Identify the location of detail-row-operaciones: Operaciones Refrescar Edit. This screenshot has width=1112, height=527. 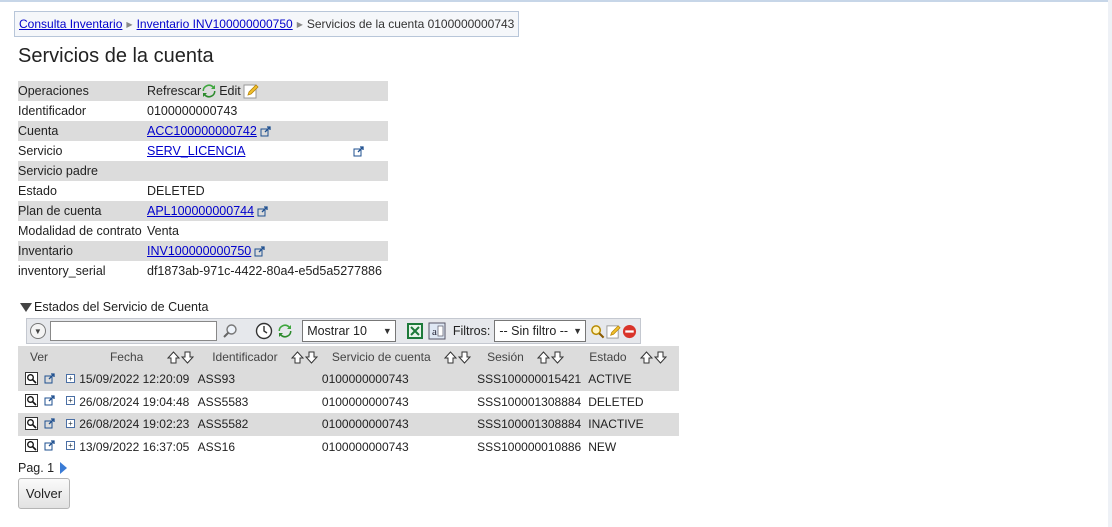
(203, 91).